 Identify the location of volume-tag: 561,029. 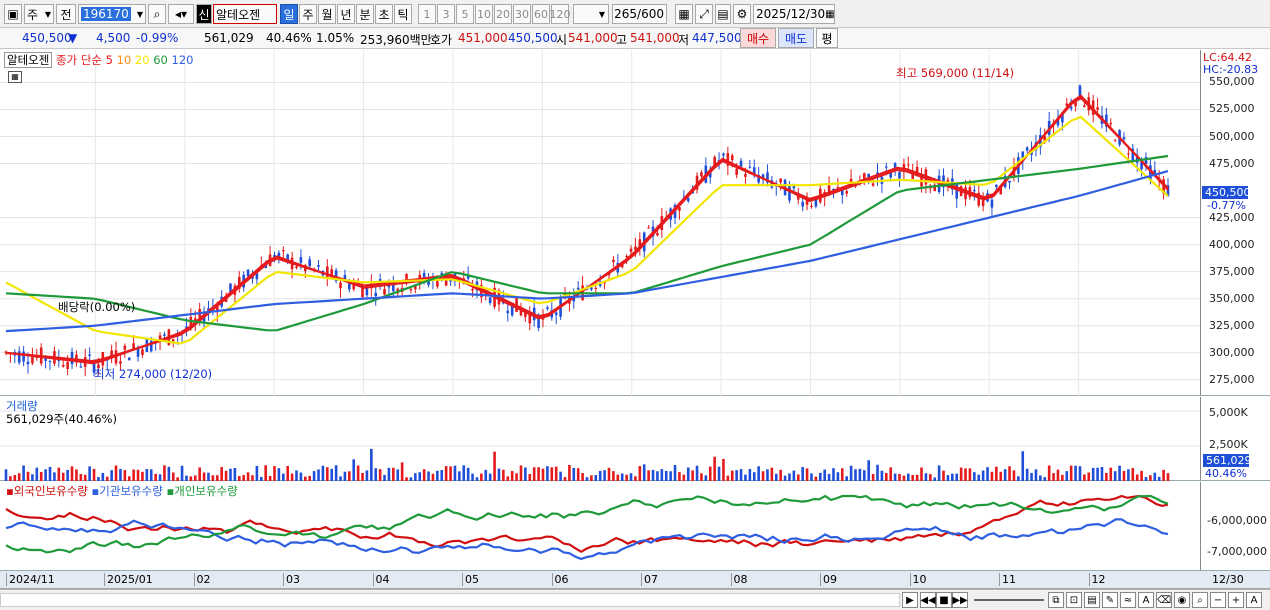
(1227, 460).